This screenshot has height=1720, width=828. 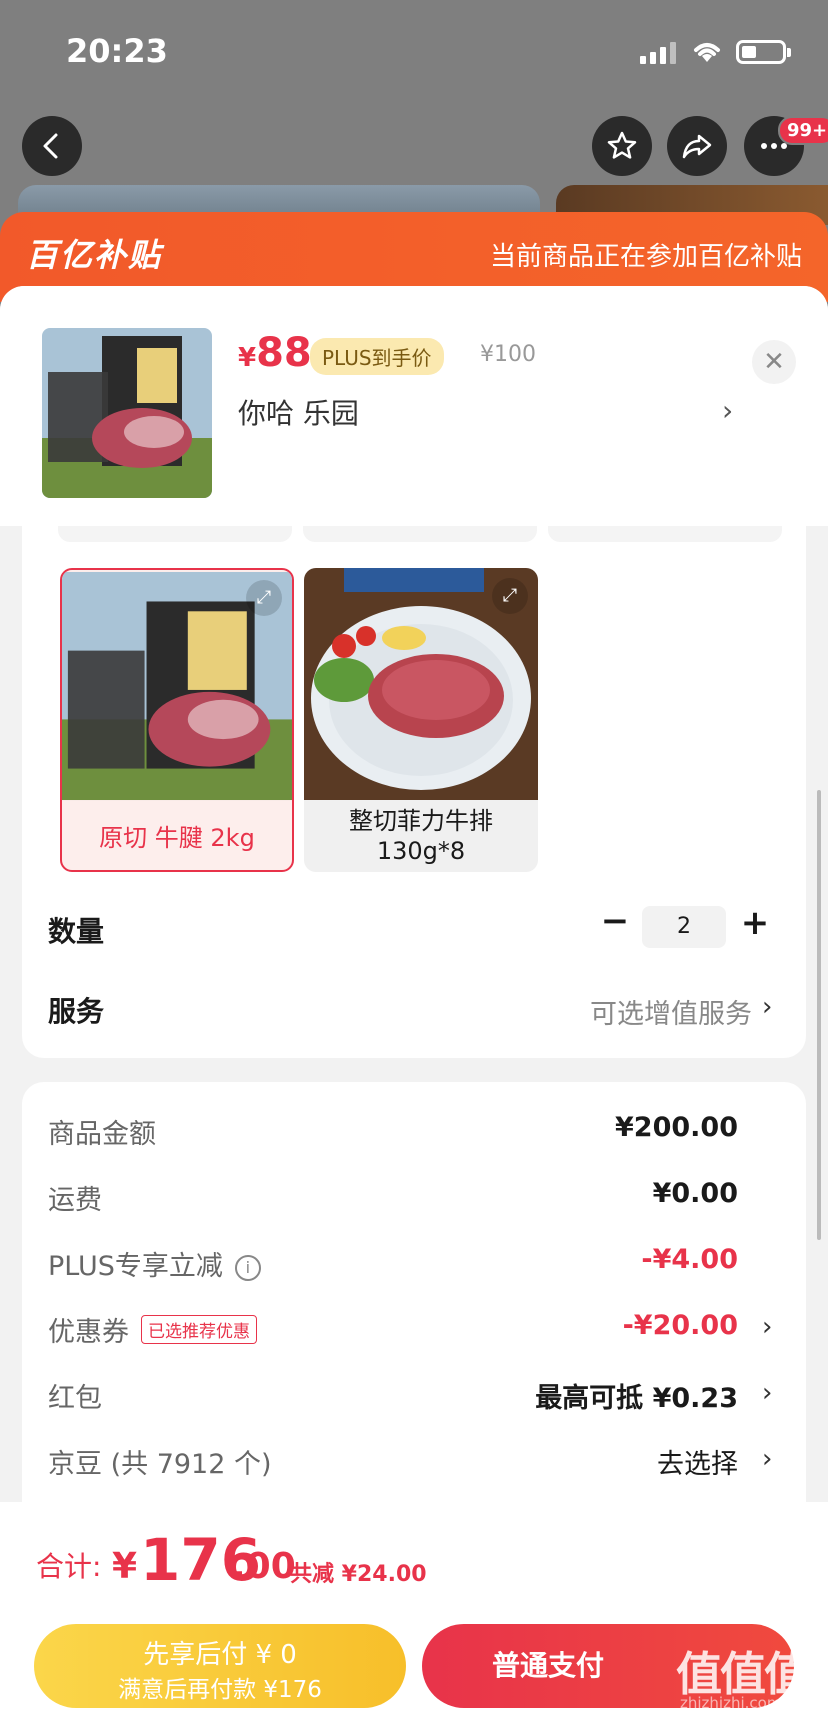 I want to click on back-button, so click(x=52, y=146).